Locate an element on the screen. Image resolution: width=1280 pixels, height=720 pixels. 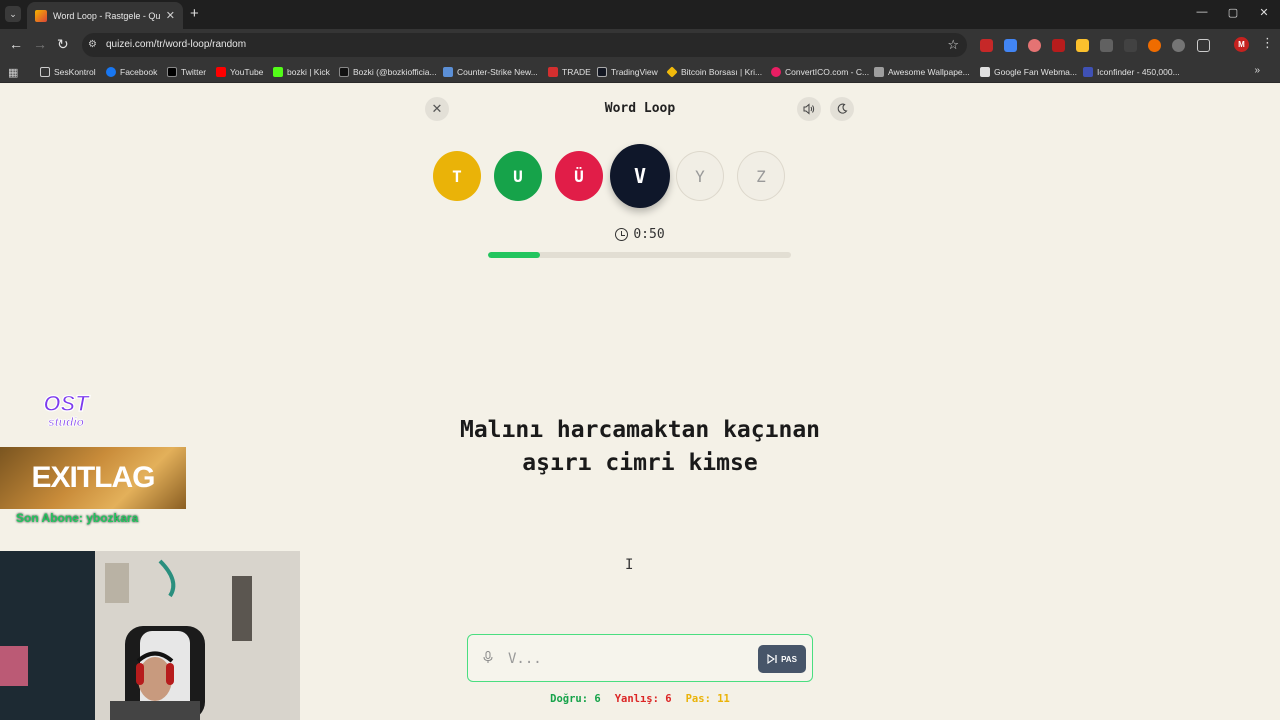
time-progress-fill is located at coordinates (514, 255).